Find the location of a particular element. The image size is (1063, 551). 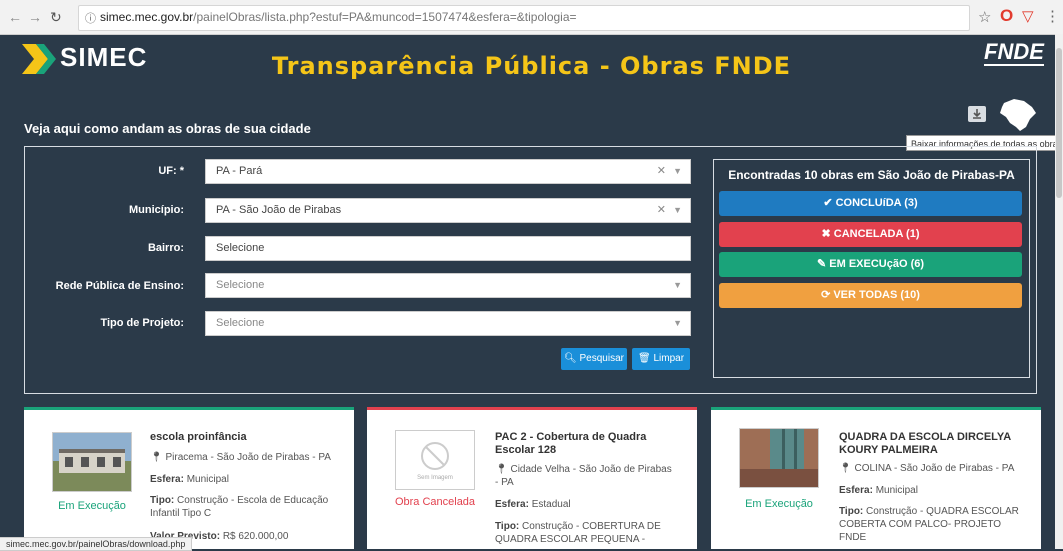

download-icon is located at coordinates (977, 114).